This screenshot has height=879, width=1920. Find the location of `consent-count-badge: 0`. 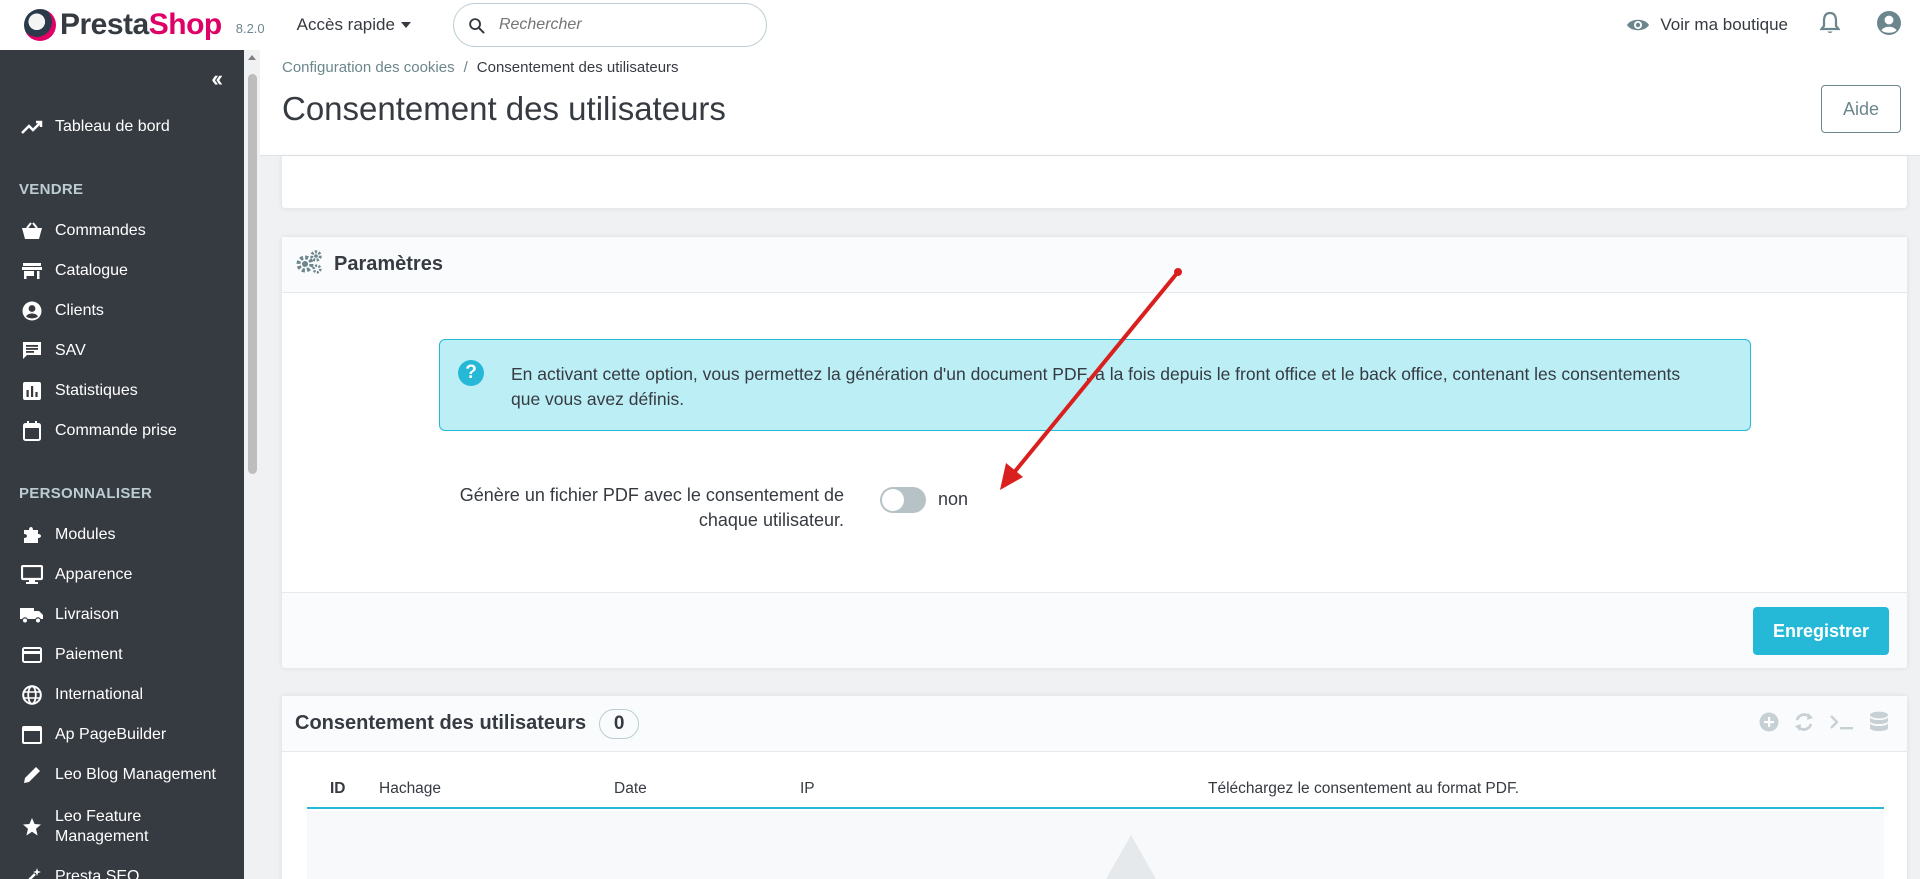

consent-count-badge: 0 is located at coordinates (619, 723).